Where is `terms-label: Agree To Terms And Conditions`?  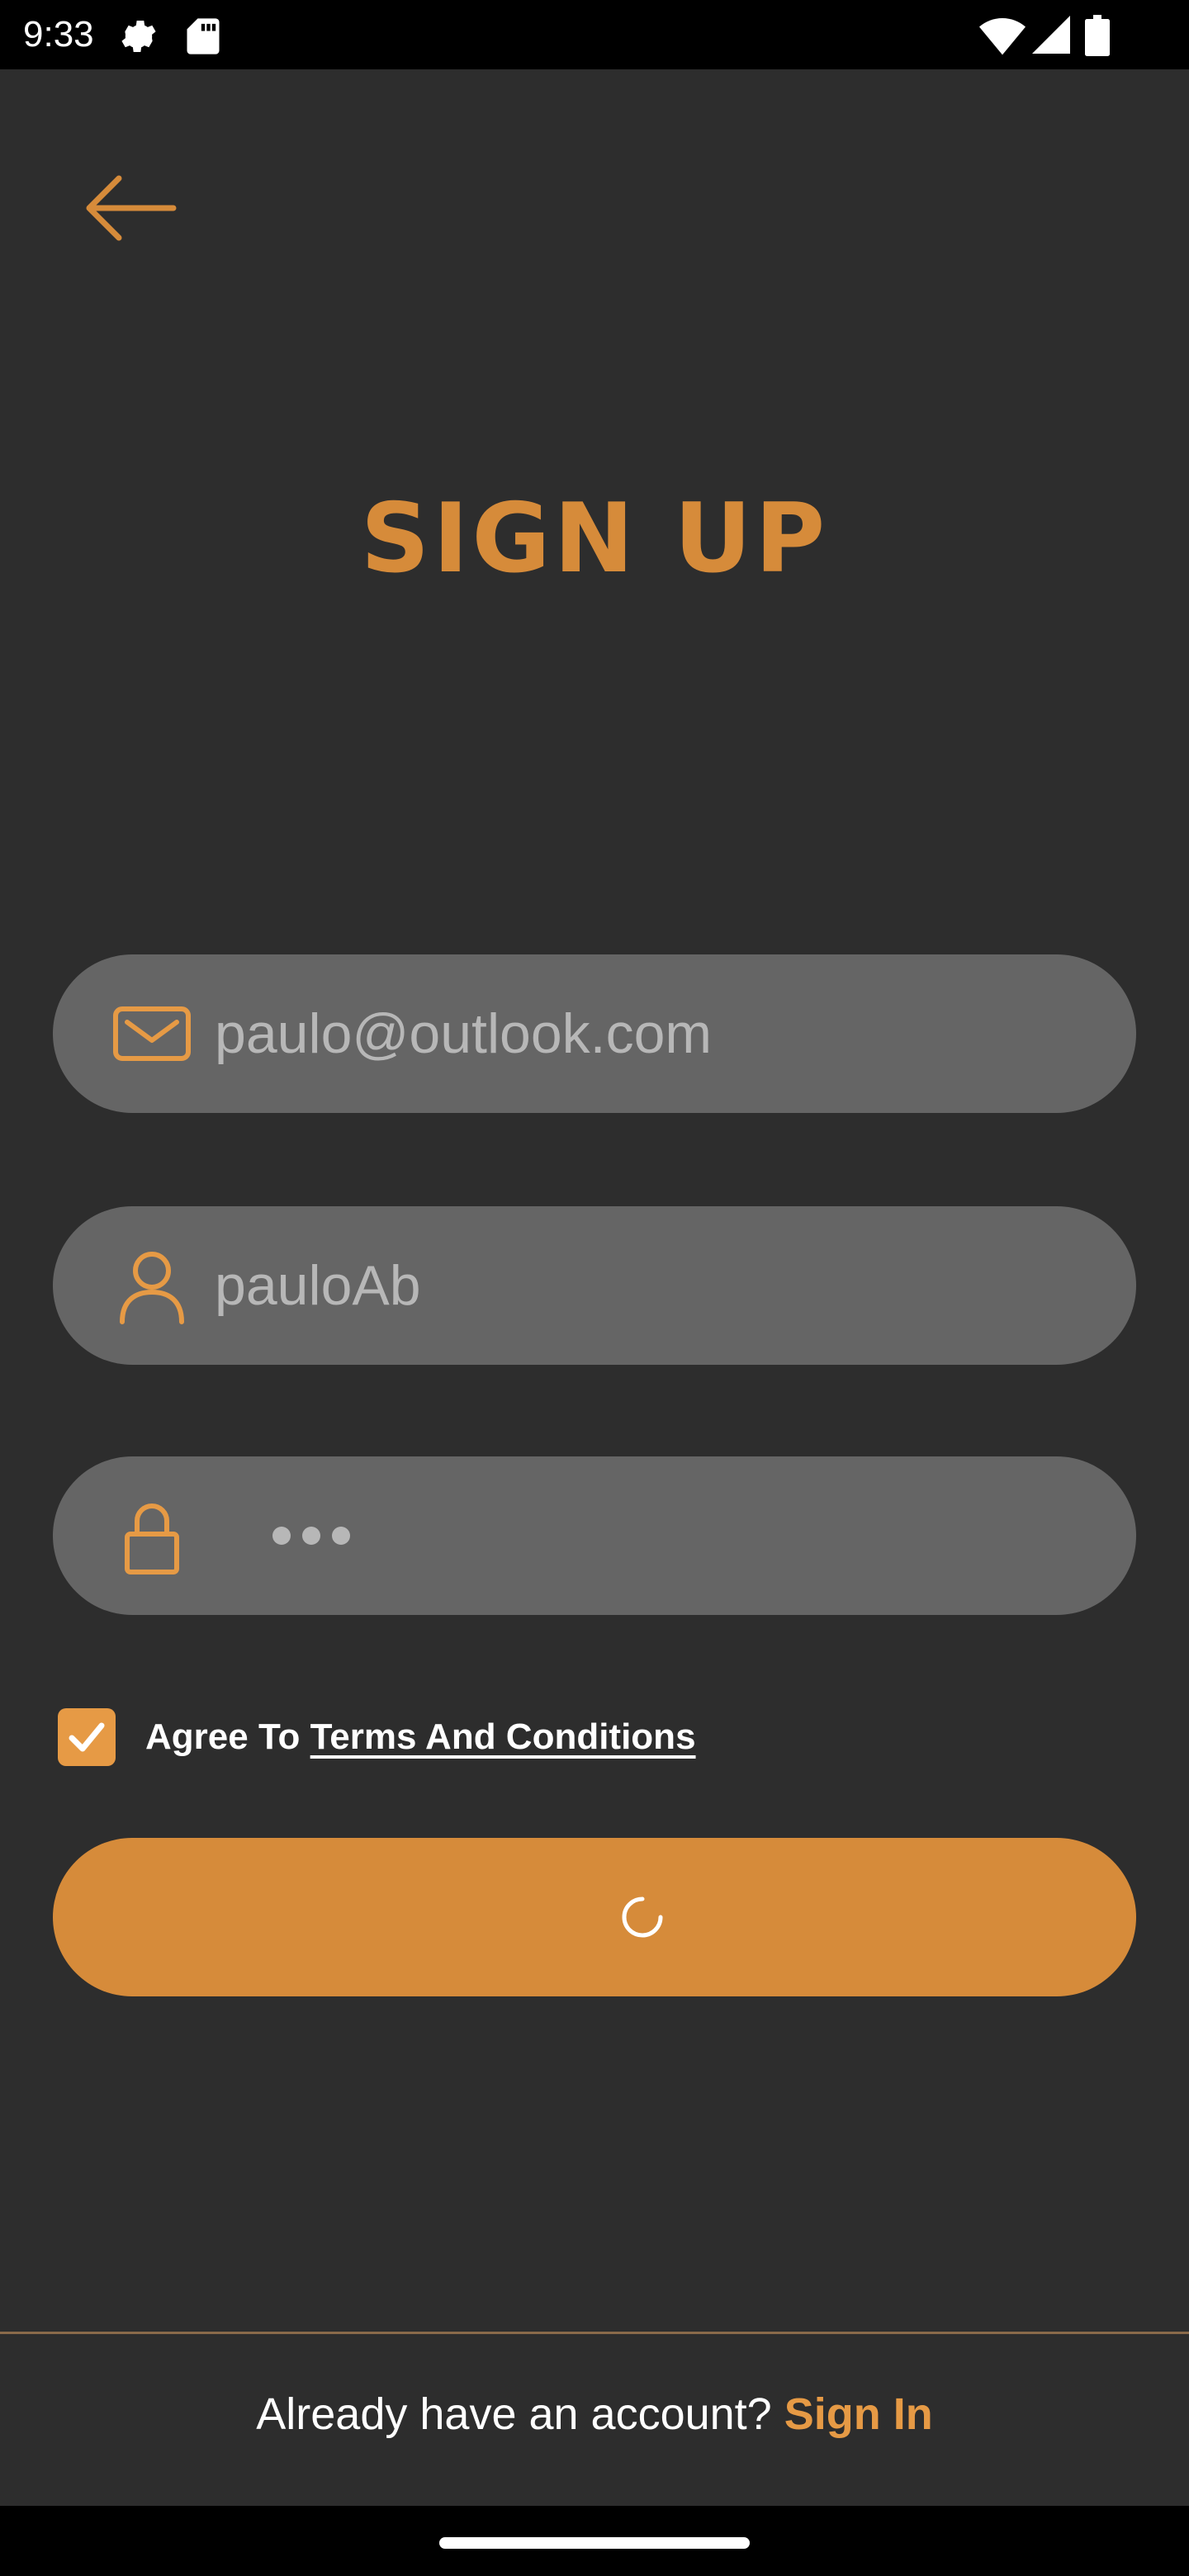
terms-label: Agree To Terms And Conditions is located at coordinates (420, 1737).